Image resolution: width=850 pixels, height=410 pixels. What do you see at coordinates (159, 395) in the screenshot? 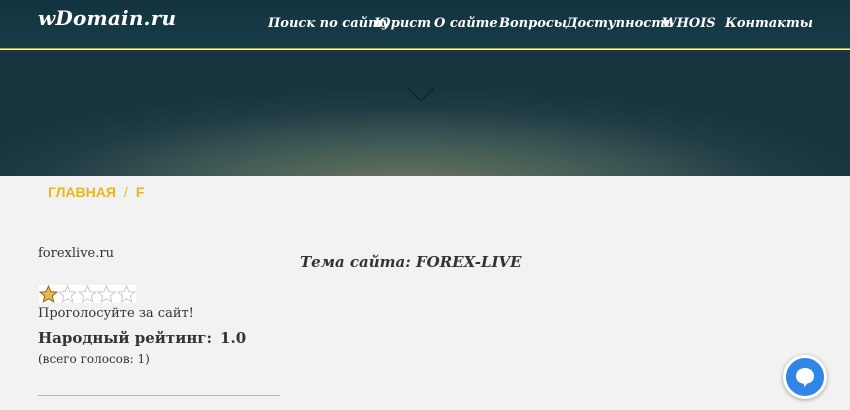
I see `sidebar-divider` at bounding box center [159, 395].